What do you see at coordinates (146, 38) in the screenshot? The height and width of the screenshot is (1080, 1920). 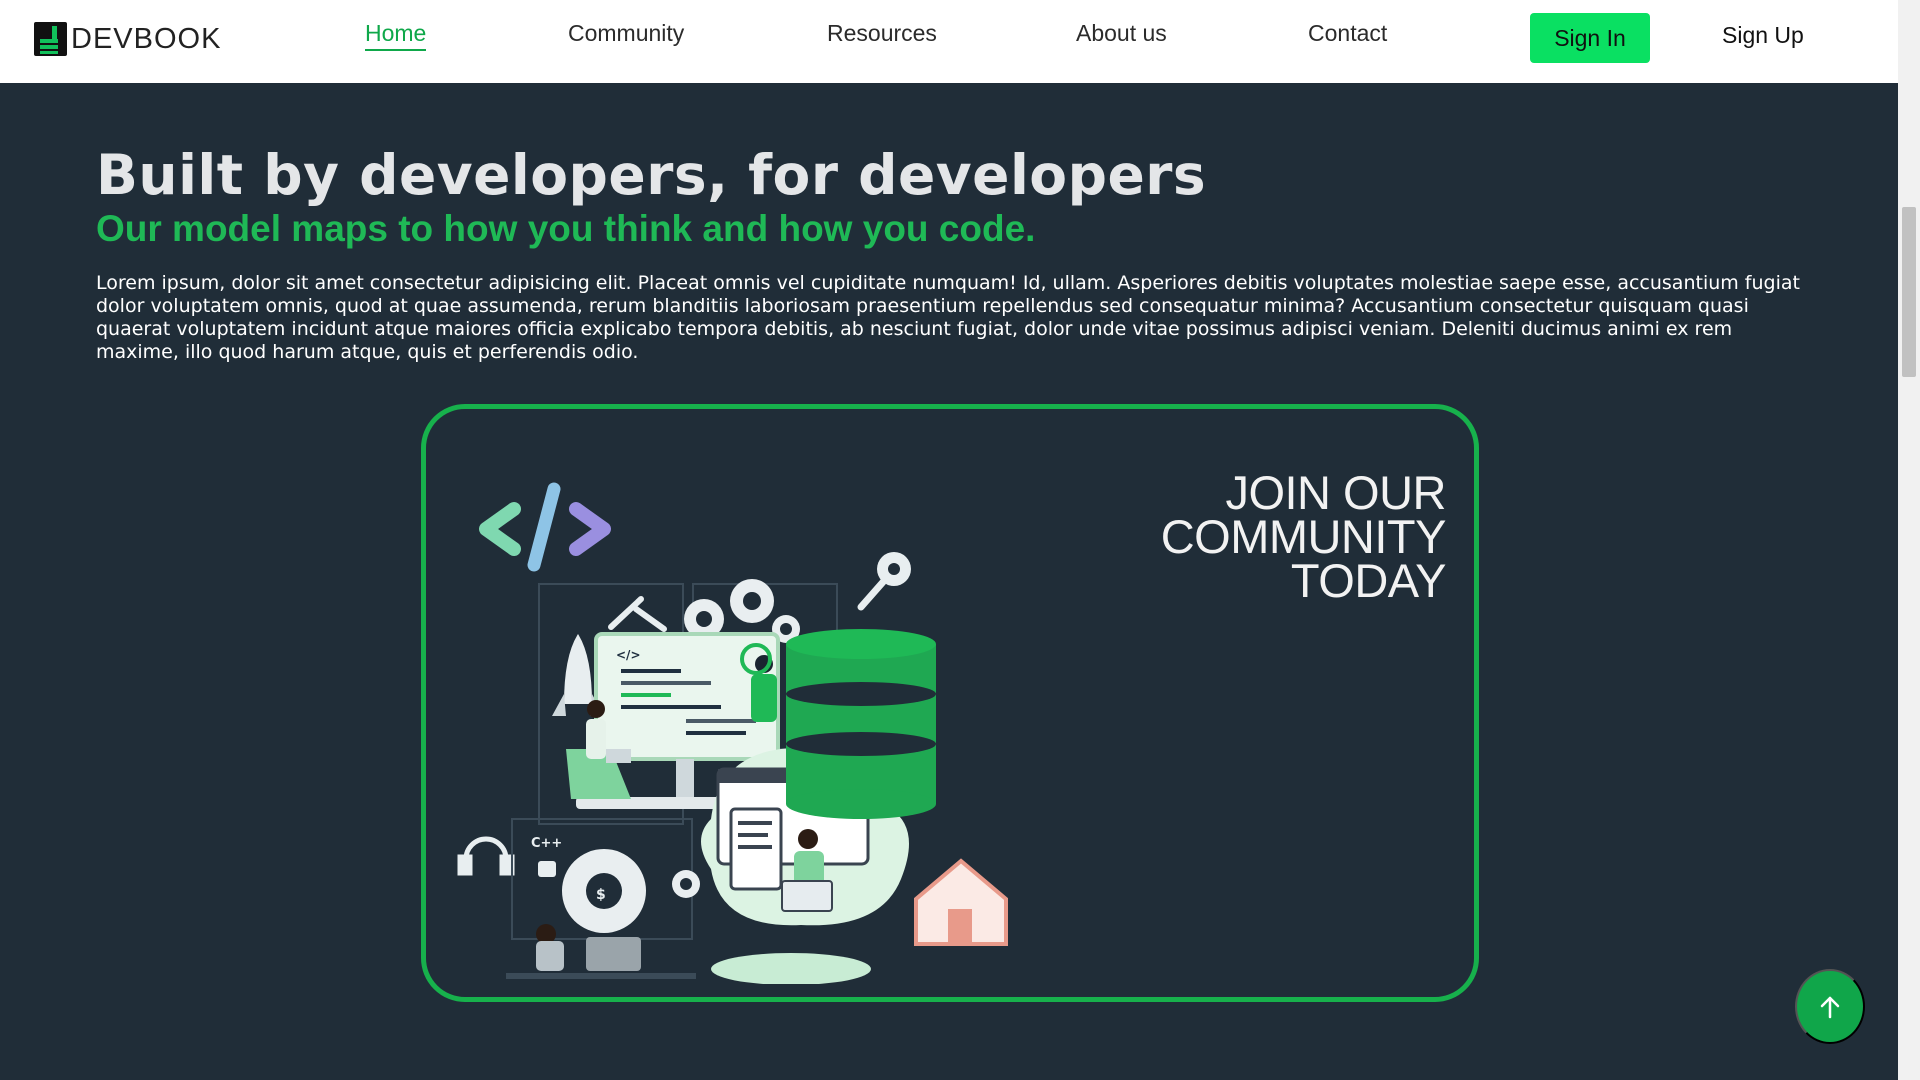 I see `brand-name: DEVBOOK` at bounding box center [146, 38].